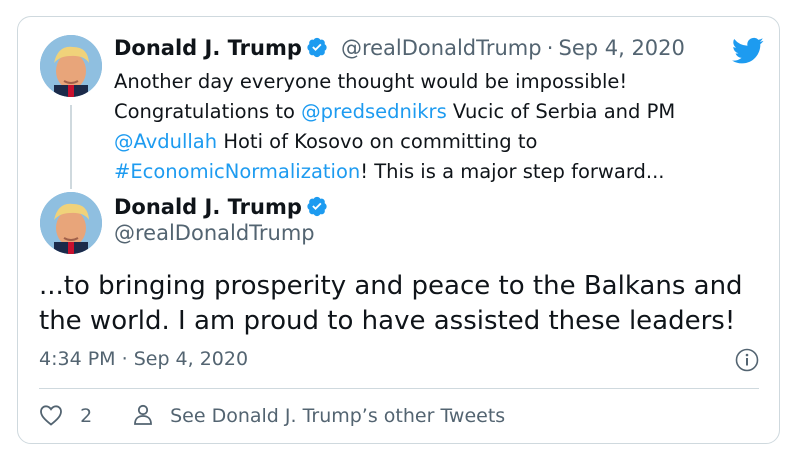 Image resolution: width=799 pixels, height=464 pixels. What do you see at coordinates (399, 388) in the screenshot?
I see `divider` at bounding box center [399, 388].